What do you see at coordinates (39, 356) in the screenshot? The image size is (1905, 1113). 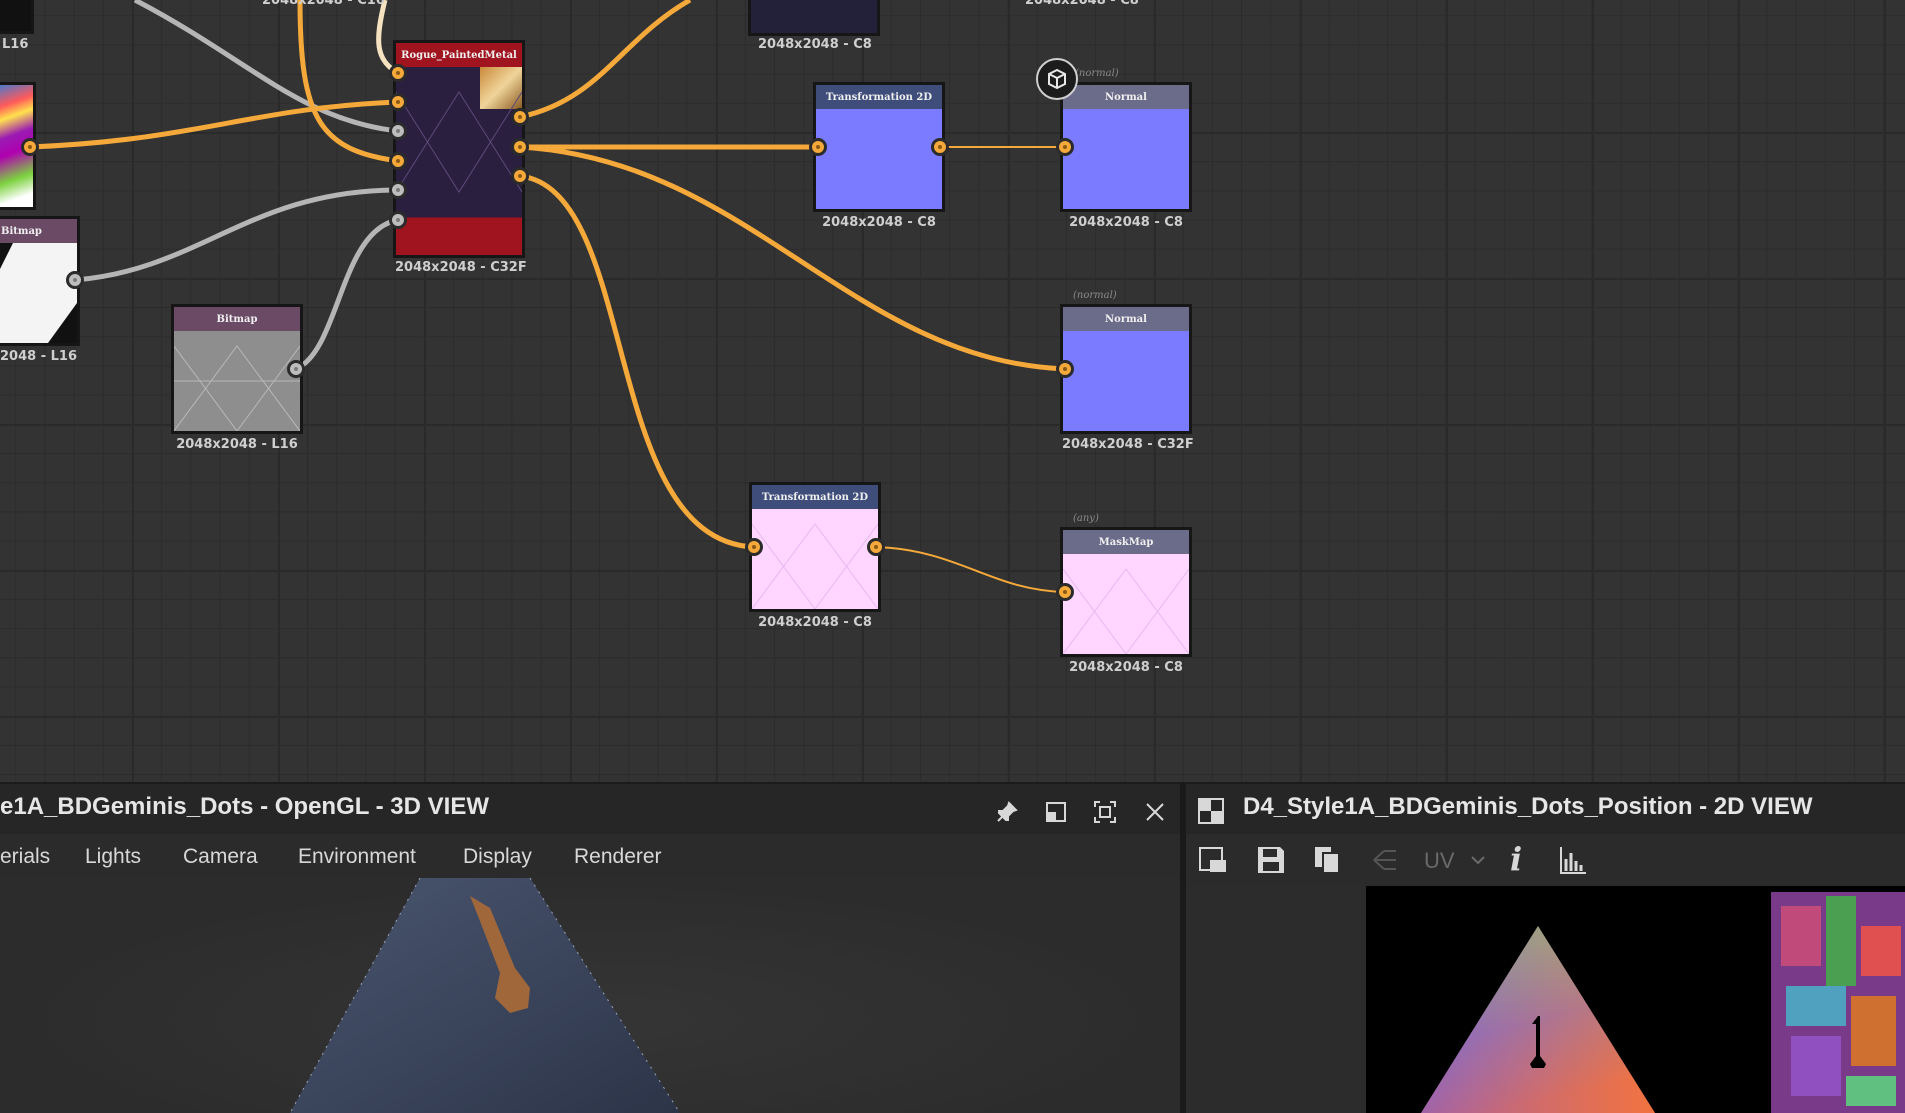 I see `node-caption: 2048 - L16` at bounding box center [39, 356].